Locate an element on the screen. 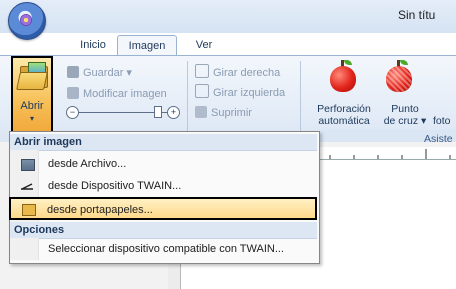  modificar-imagen-button: Modificar imagen is located at coordinates (117, 94).